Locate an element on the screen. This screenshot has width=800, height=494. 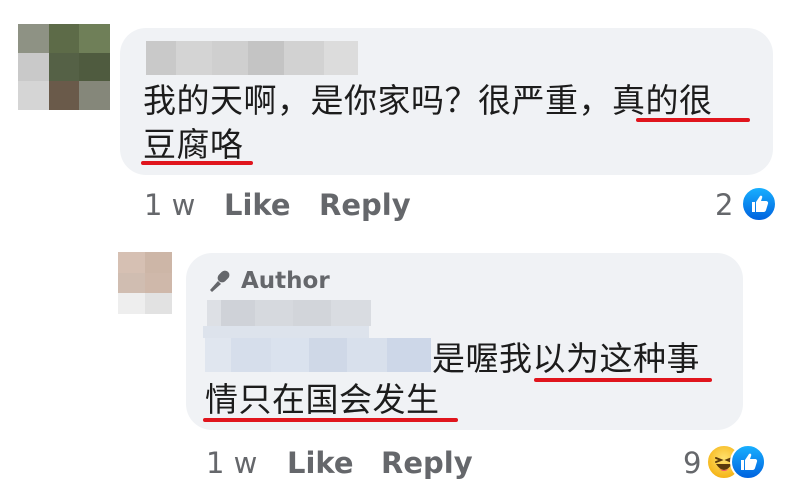
author-badge: Author is located at coordinates (268, 281).